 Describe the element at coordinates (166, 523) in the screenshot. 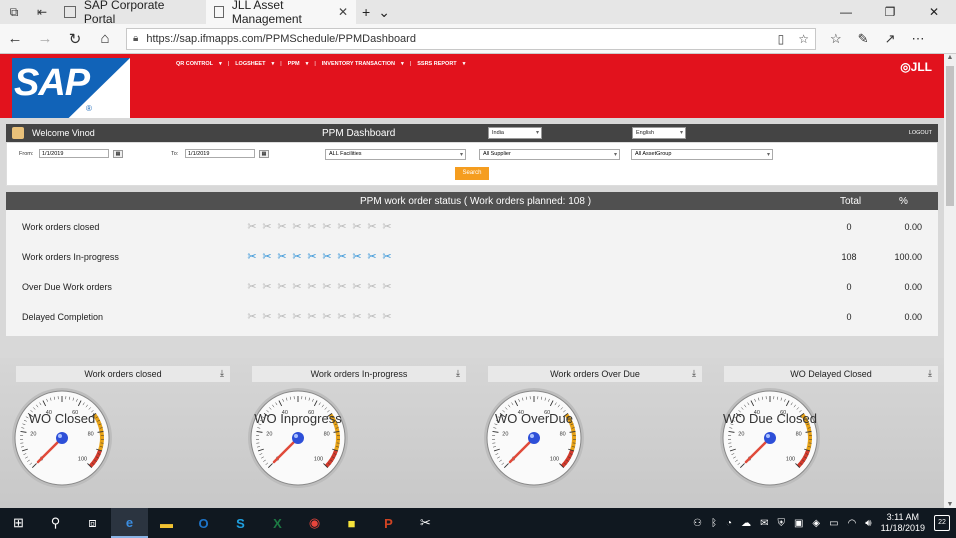

I see `file-explorer-icon: ▬` at that location.